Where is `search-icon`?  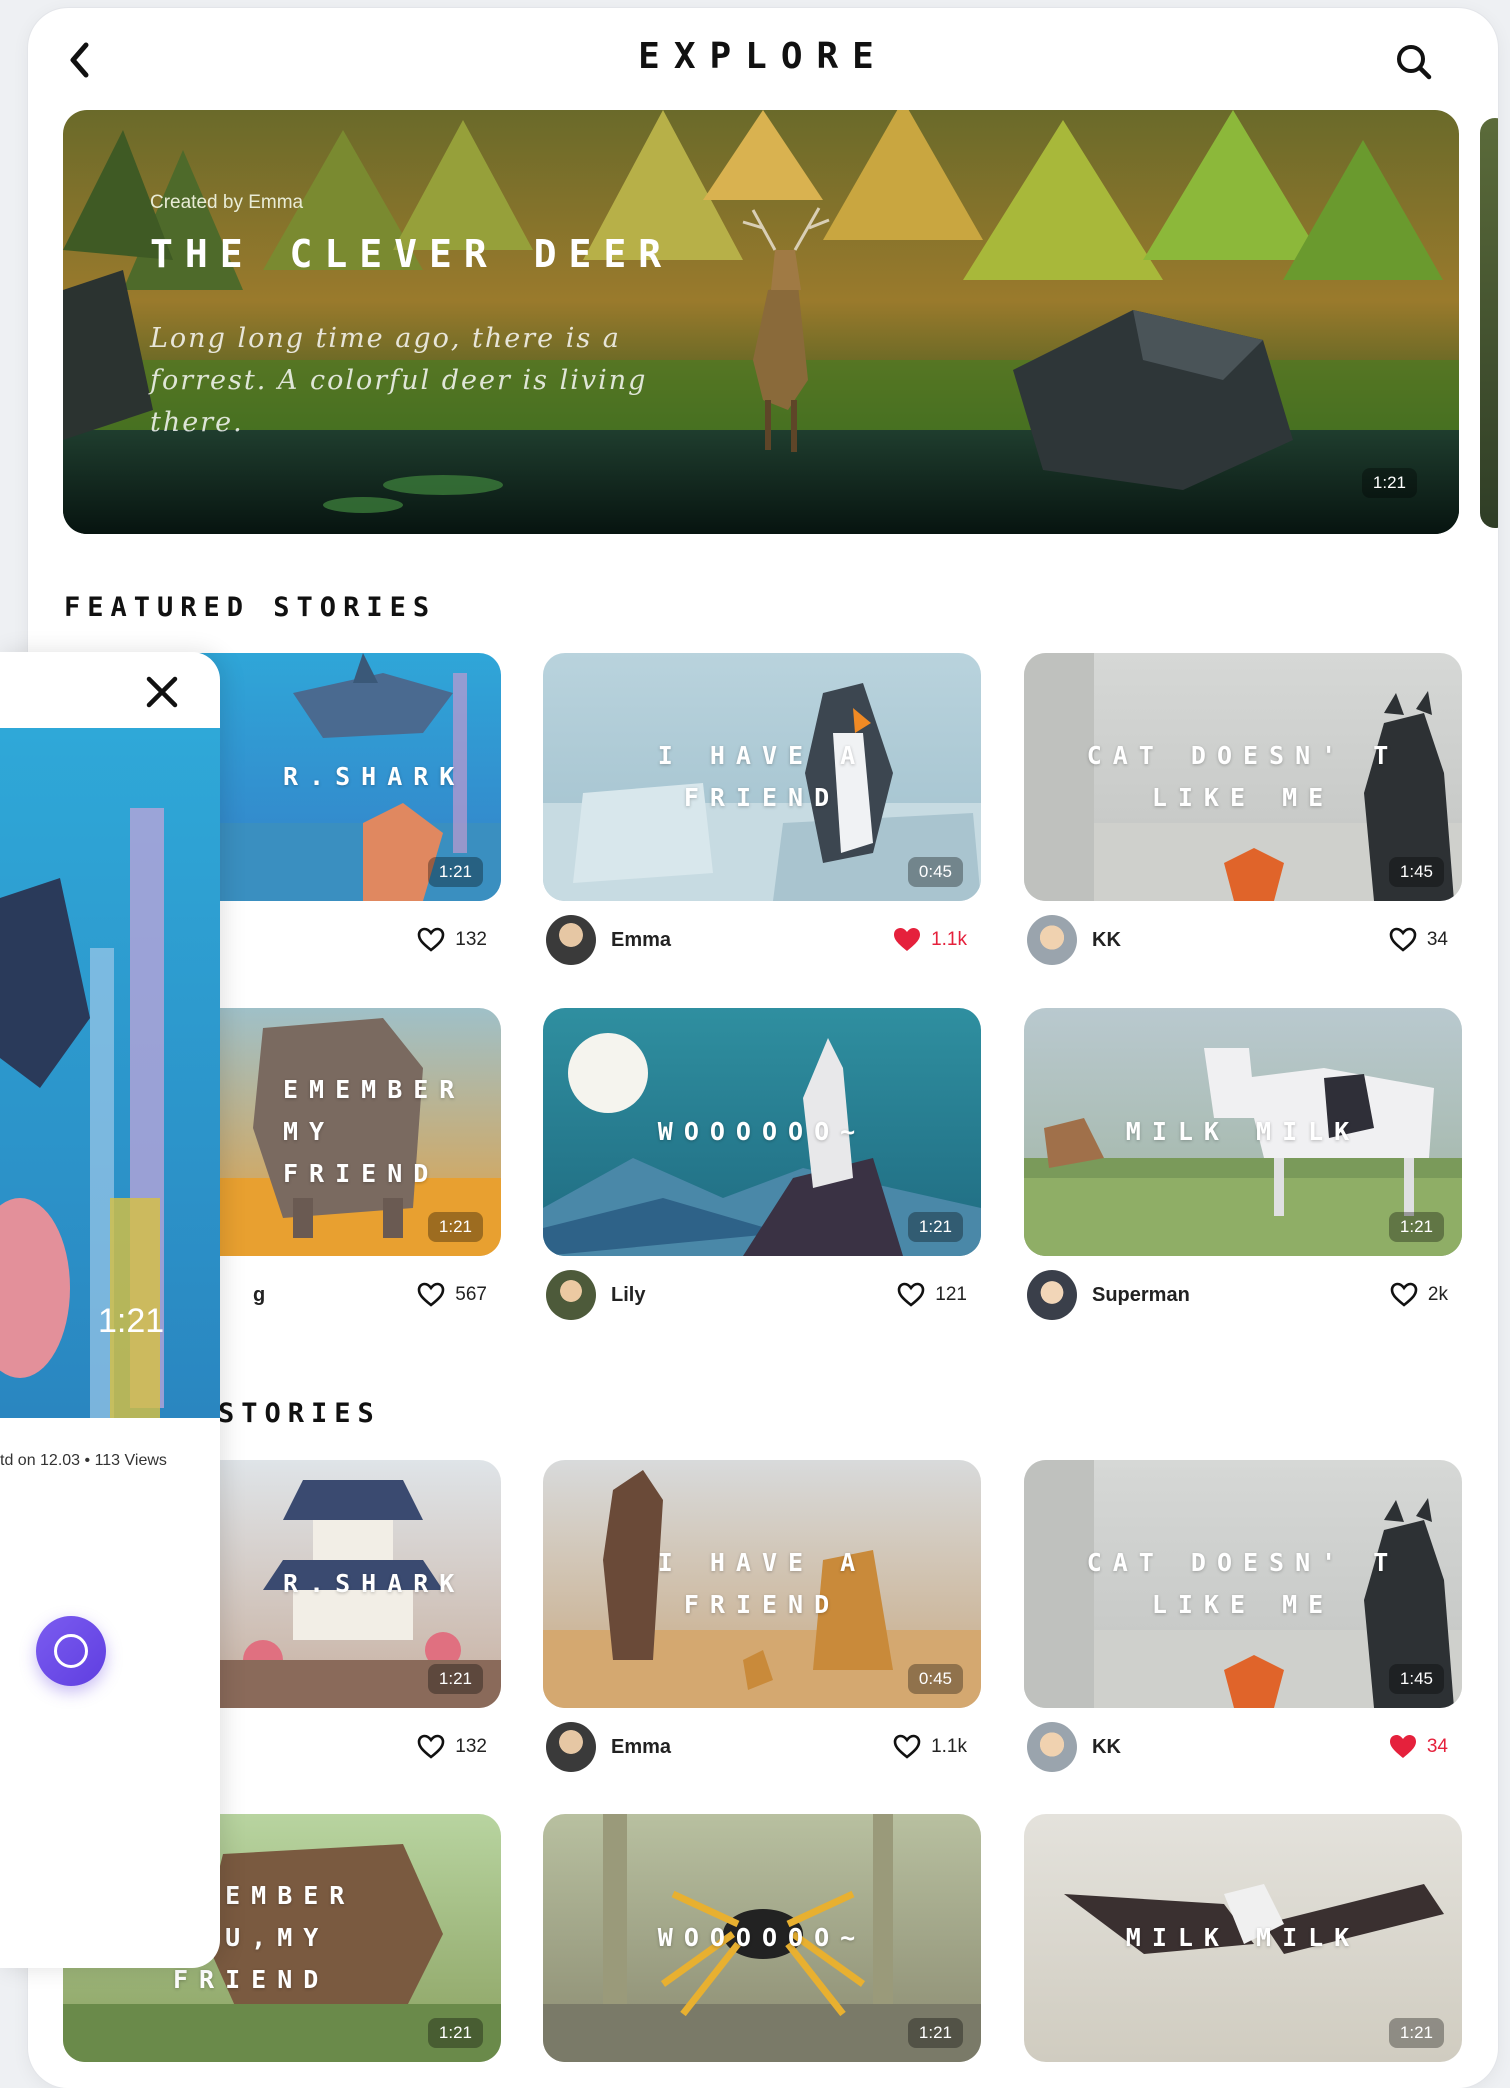
search-icon is located at coordinates (1414, 62).